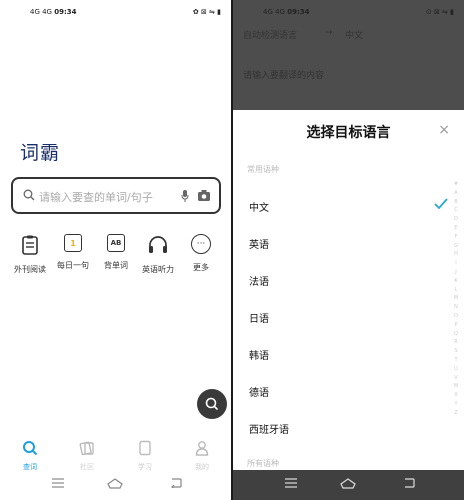  I want to click on calendar-one-icon: 1, so click(73, 243).